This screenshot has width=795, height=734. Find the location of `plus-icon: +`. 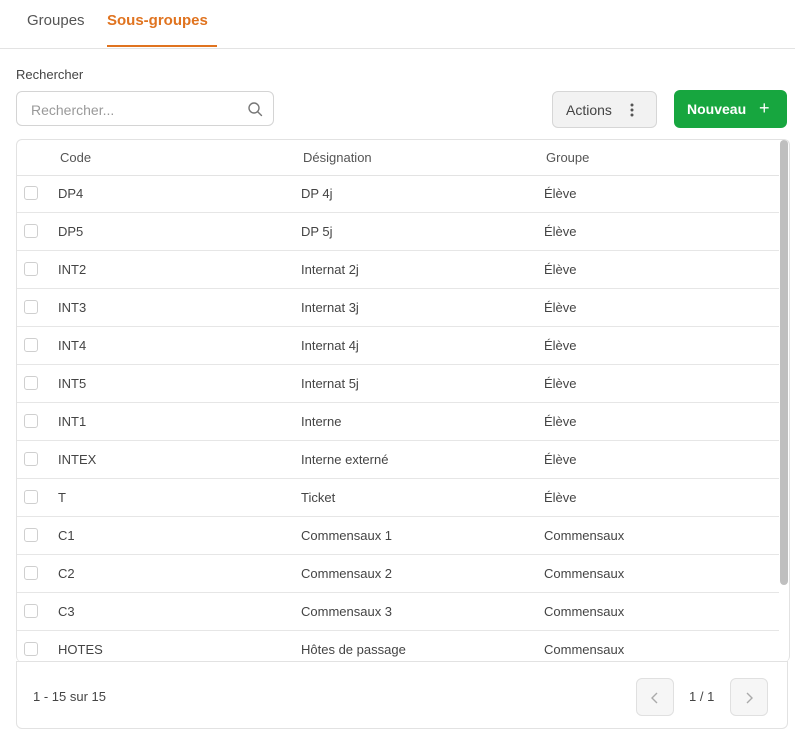

plus-icon: + is located at coordinates (764, 108).